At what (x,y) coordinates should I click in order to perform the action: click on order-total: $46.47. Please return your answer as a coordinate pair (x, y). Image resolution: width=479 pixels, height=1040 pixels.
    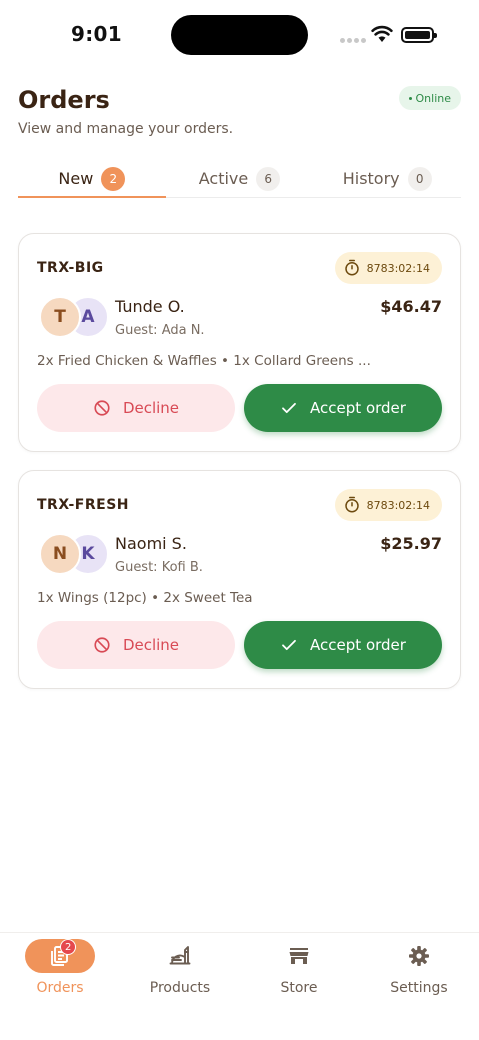
    Looking at the image, I should click on (411, 306).